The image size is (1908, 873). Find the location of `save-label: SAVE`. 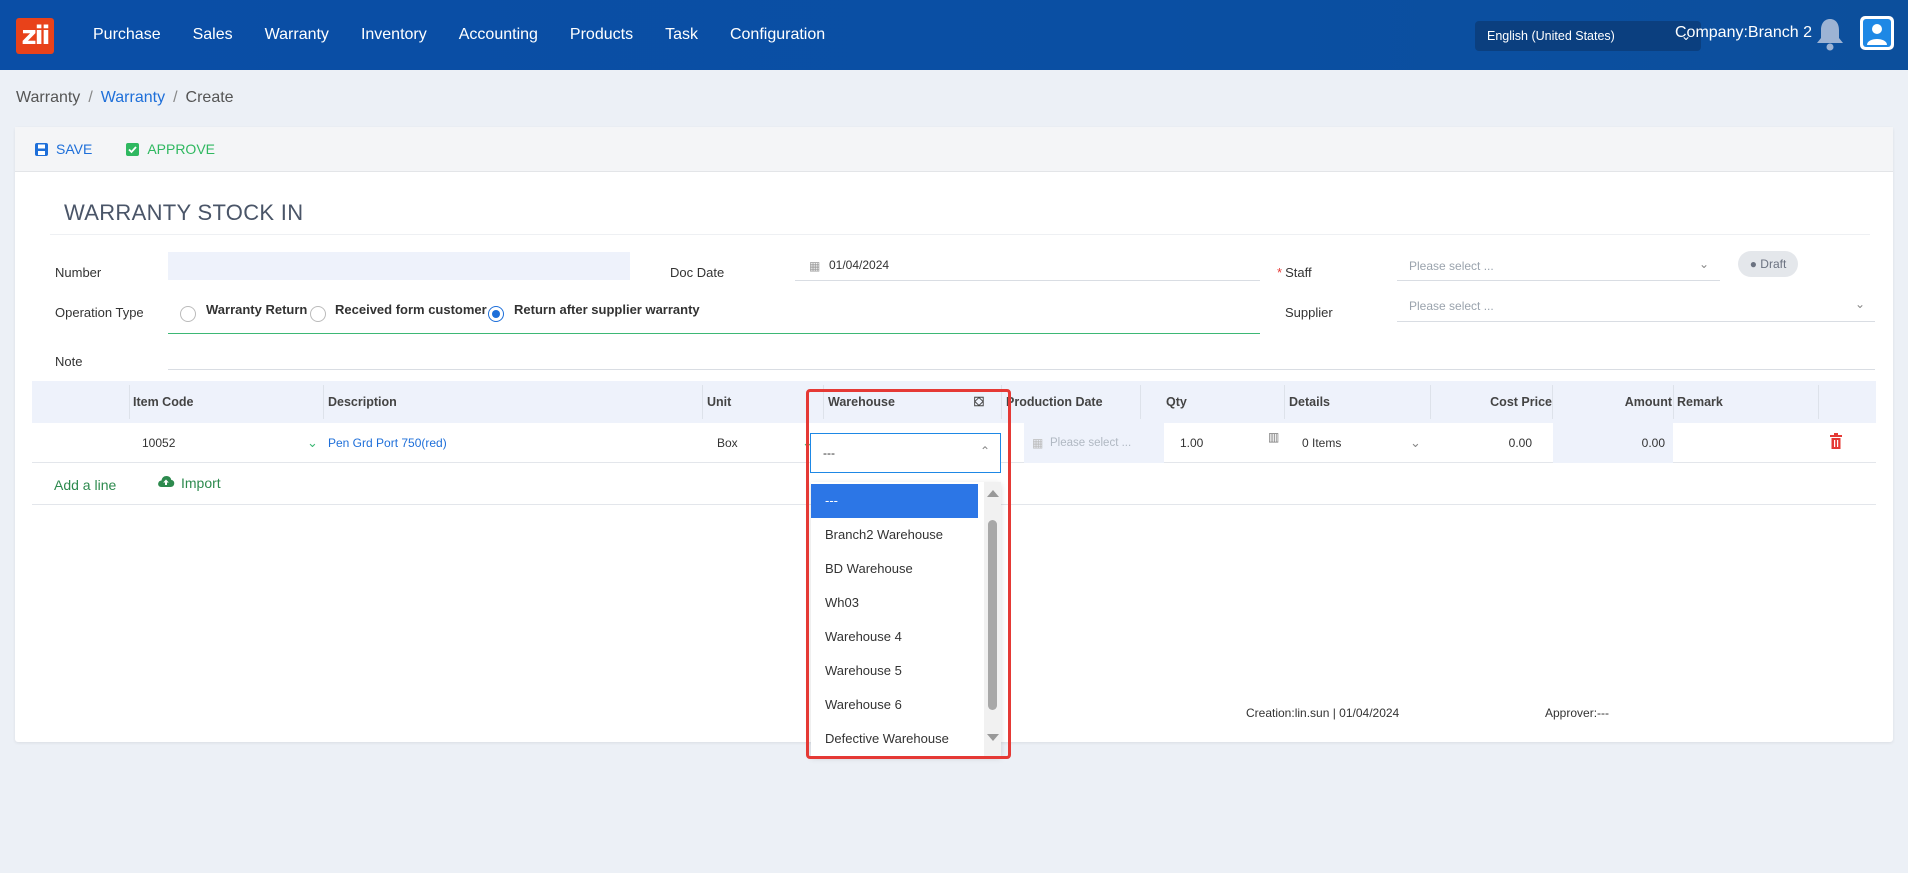

save-label: SAVE is located at coordinates (74, 149).